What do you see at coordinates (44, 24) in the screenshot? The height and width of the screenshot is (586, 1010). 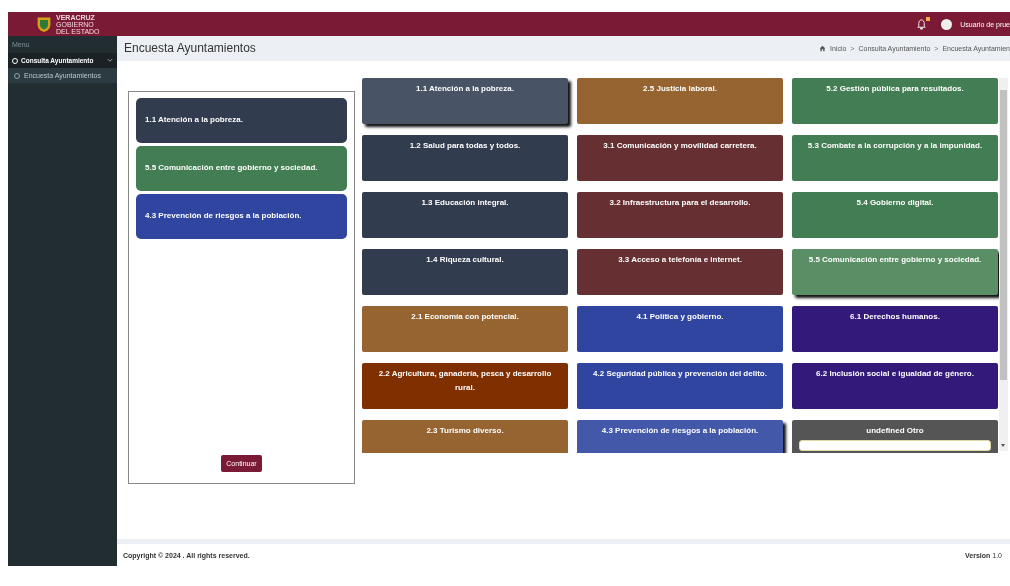 I see `coat-of-arms-icon` at bounding box center [44, 24].